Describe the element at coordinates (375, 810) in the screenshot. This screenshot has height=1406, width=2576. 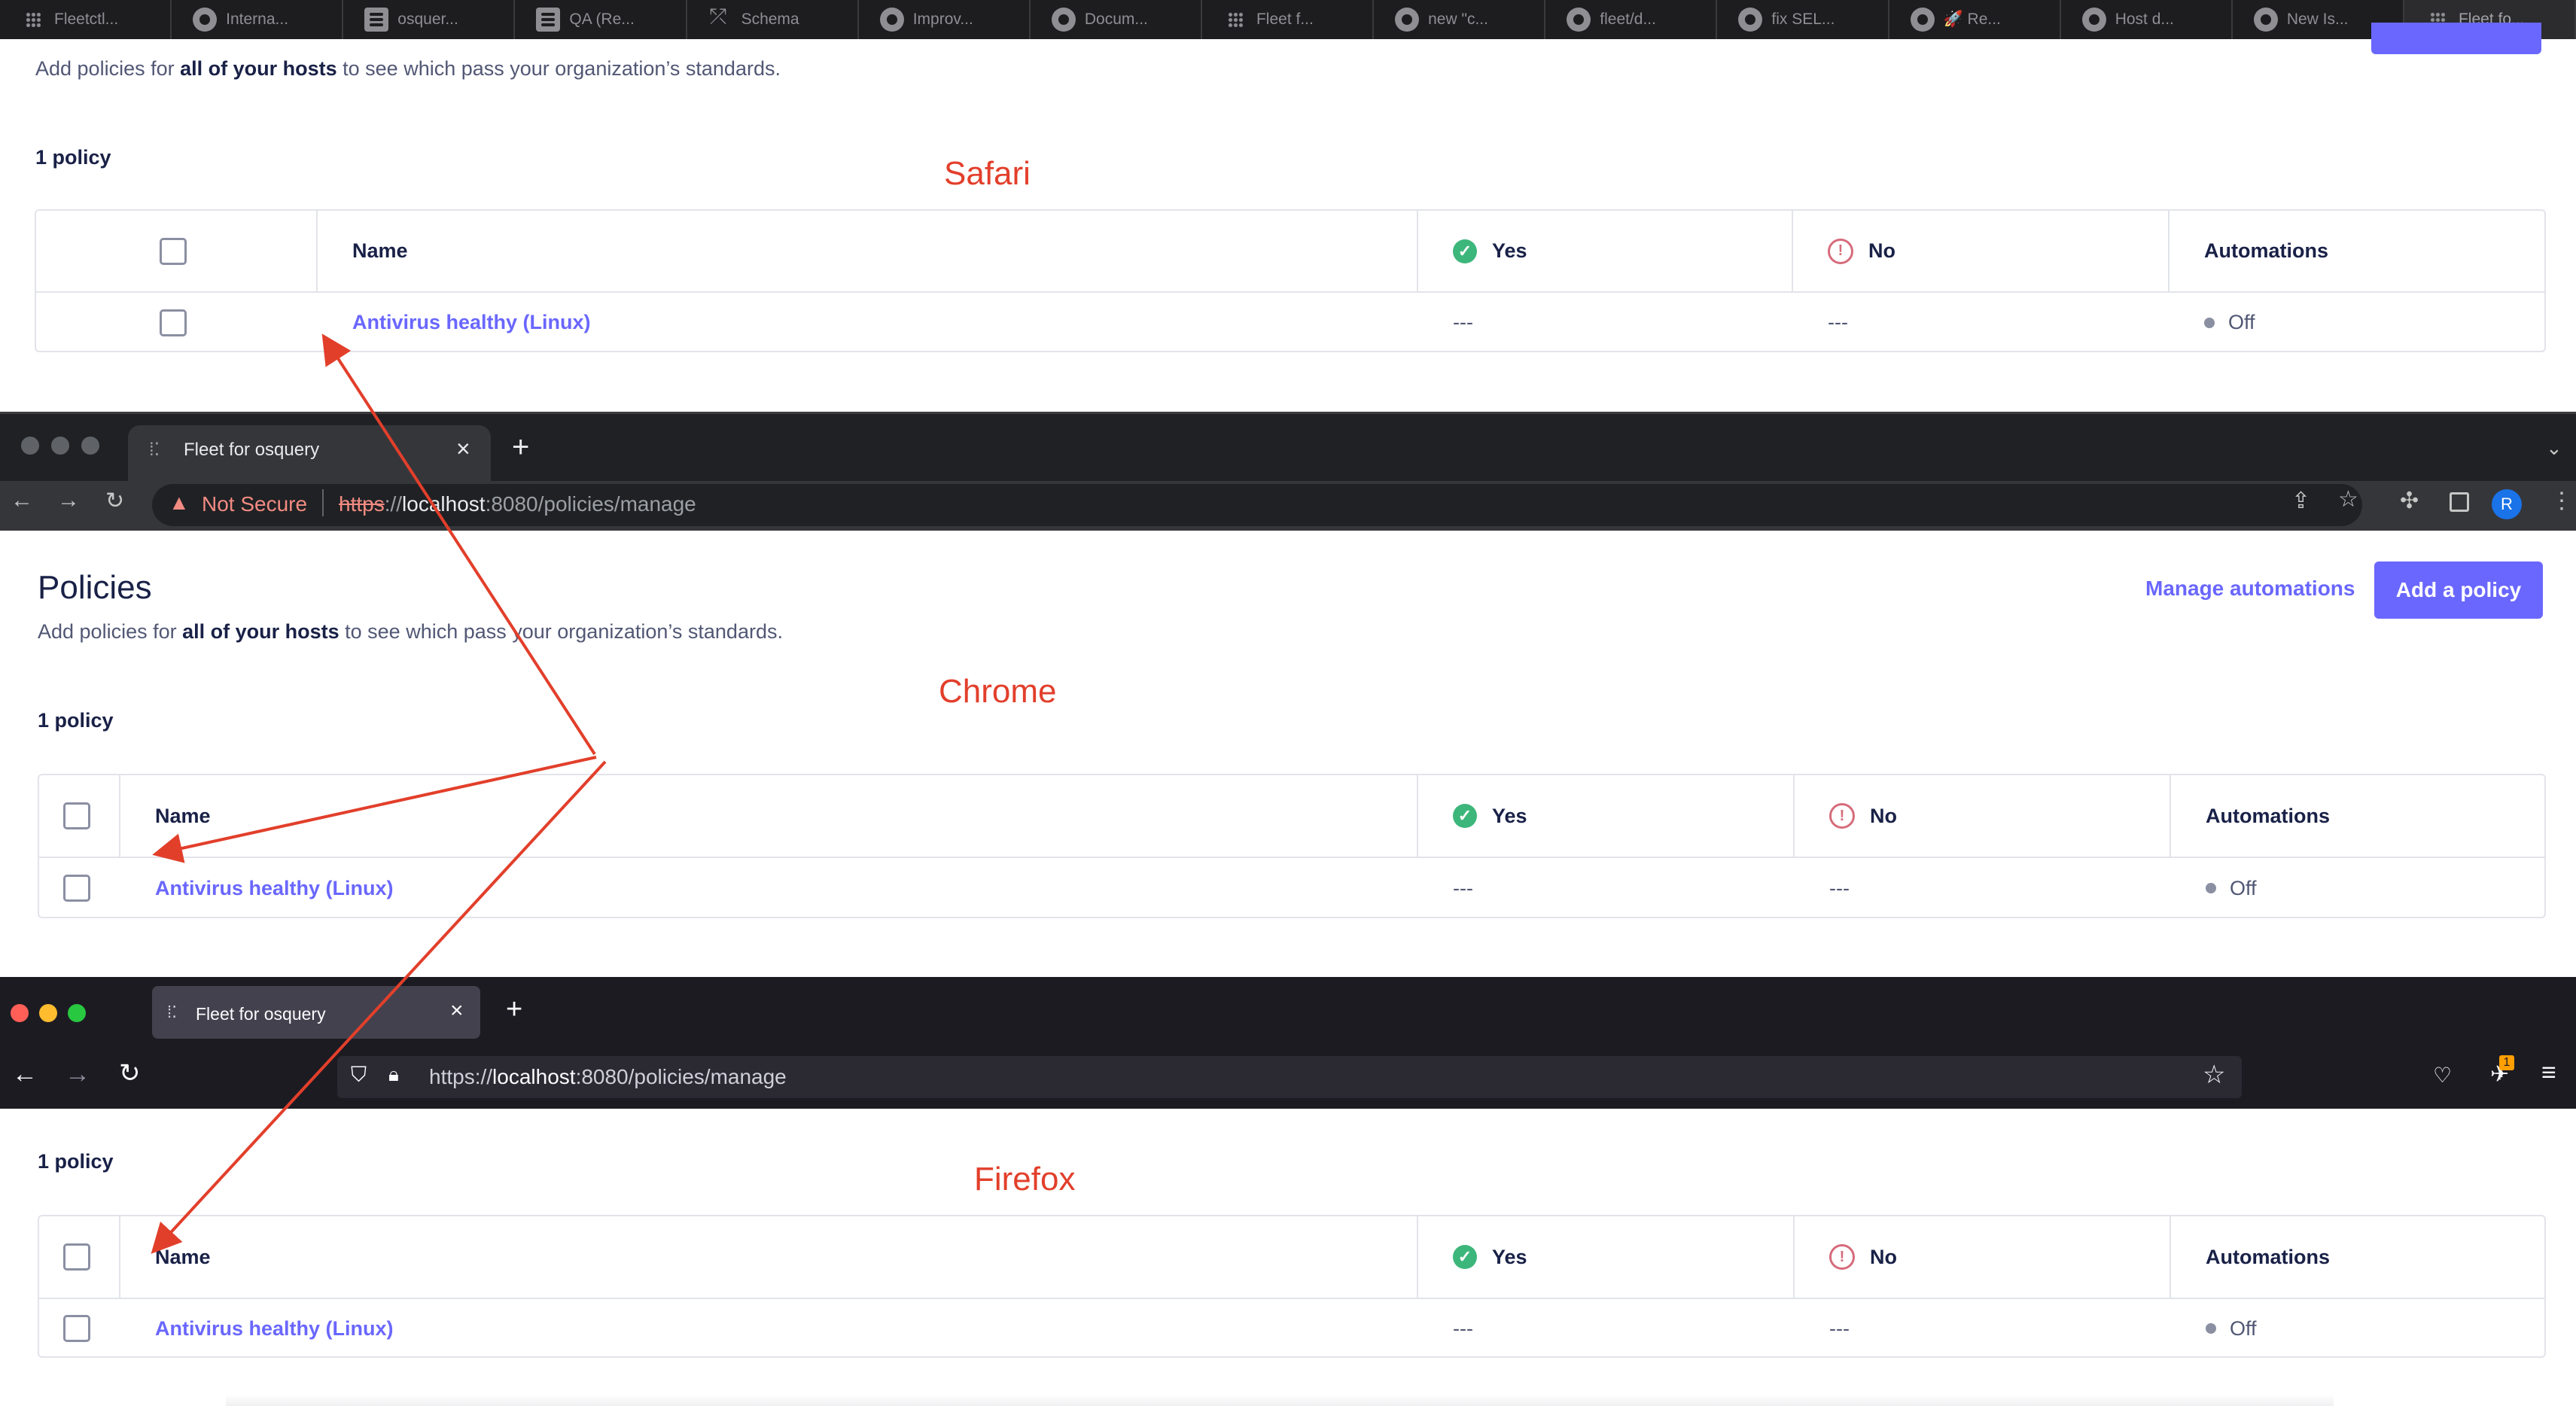
I see `arrow-to-chrome` at that location.